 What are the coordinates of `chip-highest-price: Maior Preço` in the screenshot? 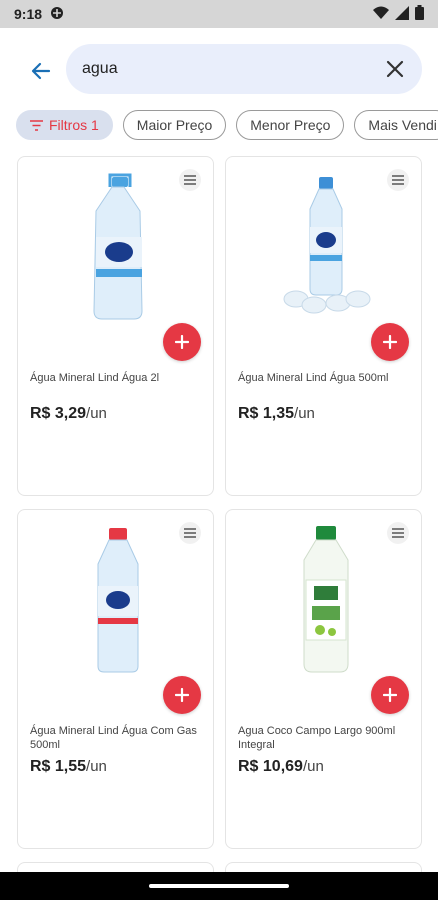 It's located at (174, 125).